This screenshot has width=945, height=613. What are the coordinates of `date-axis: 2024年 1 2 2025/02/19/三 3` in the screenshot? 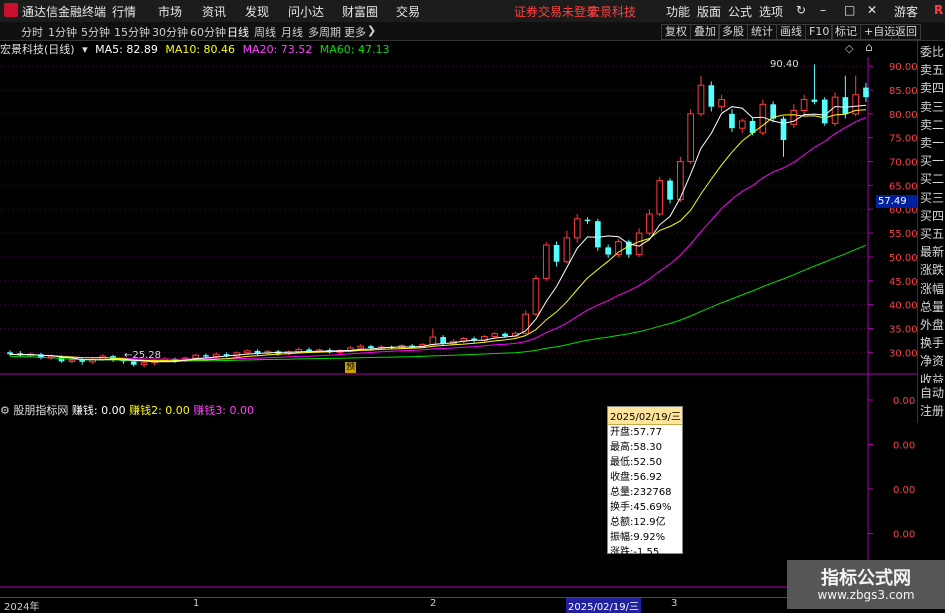 It's located at (458, 605).